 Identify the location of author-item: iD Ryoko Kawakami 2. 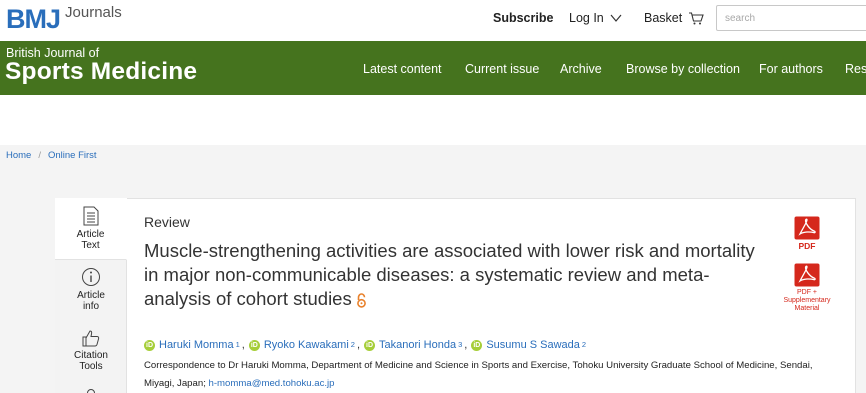
(301, 345).